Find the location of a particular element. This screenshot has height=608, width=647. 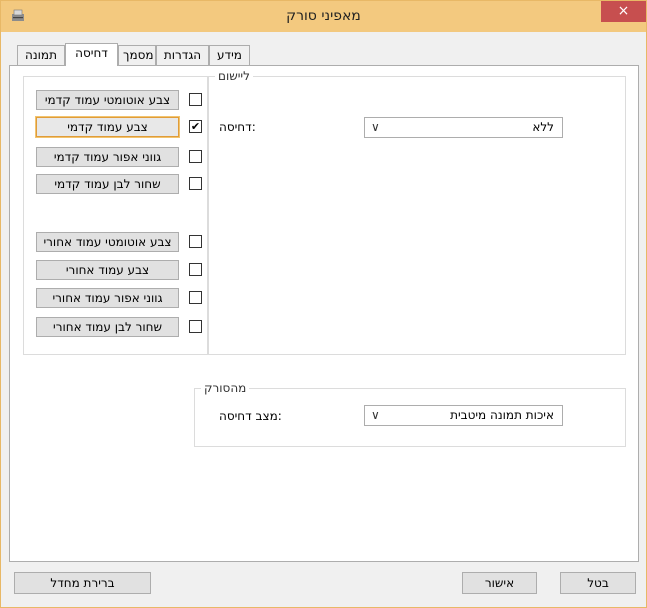

rear-auto-color-button: צבע אוטומטי עמוד אחורי is located at coordinates (107, 242).